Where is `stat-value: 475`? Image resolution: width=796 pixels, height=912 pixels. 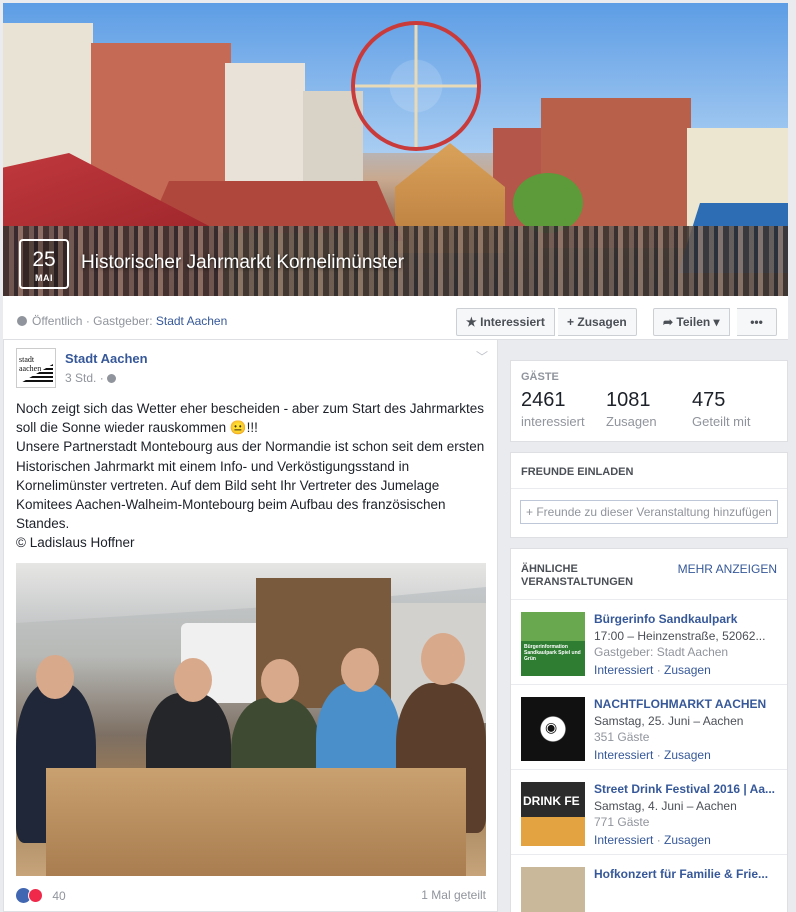
stat-value: 475 is located at coordinates (709, 400).